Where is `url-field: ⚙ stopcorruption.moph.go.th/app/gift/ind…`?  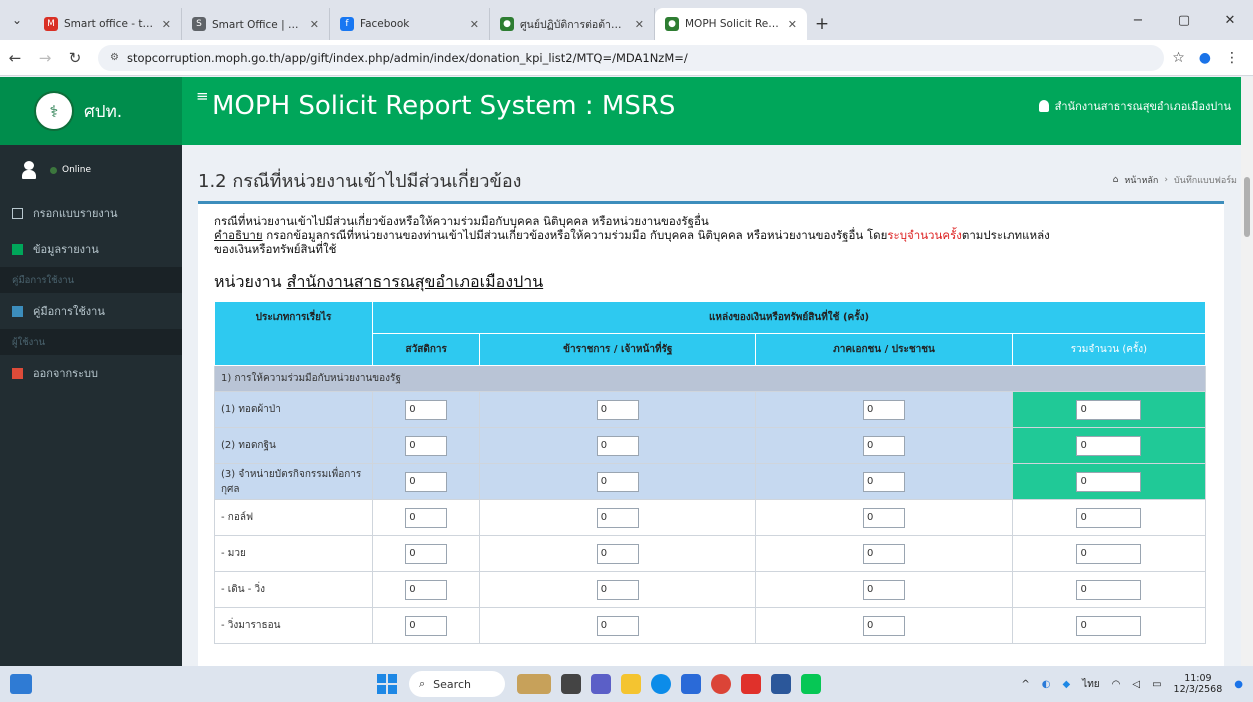 url-field: ⚙ stopcorruption.moph.go.th/app/gift/ind… is located at coordinates (631, 57).